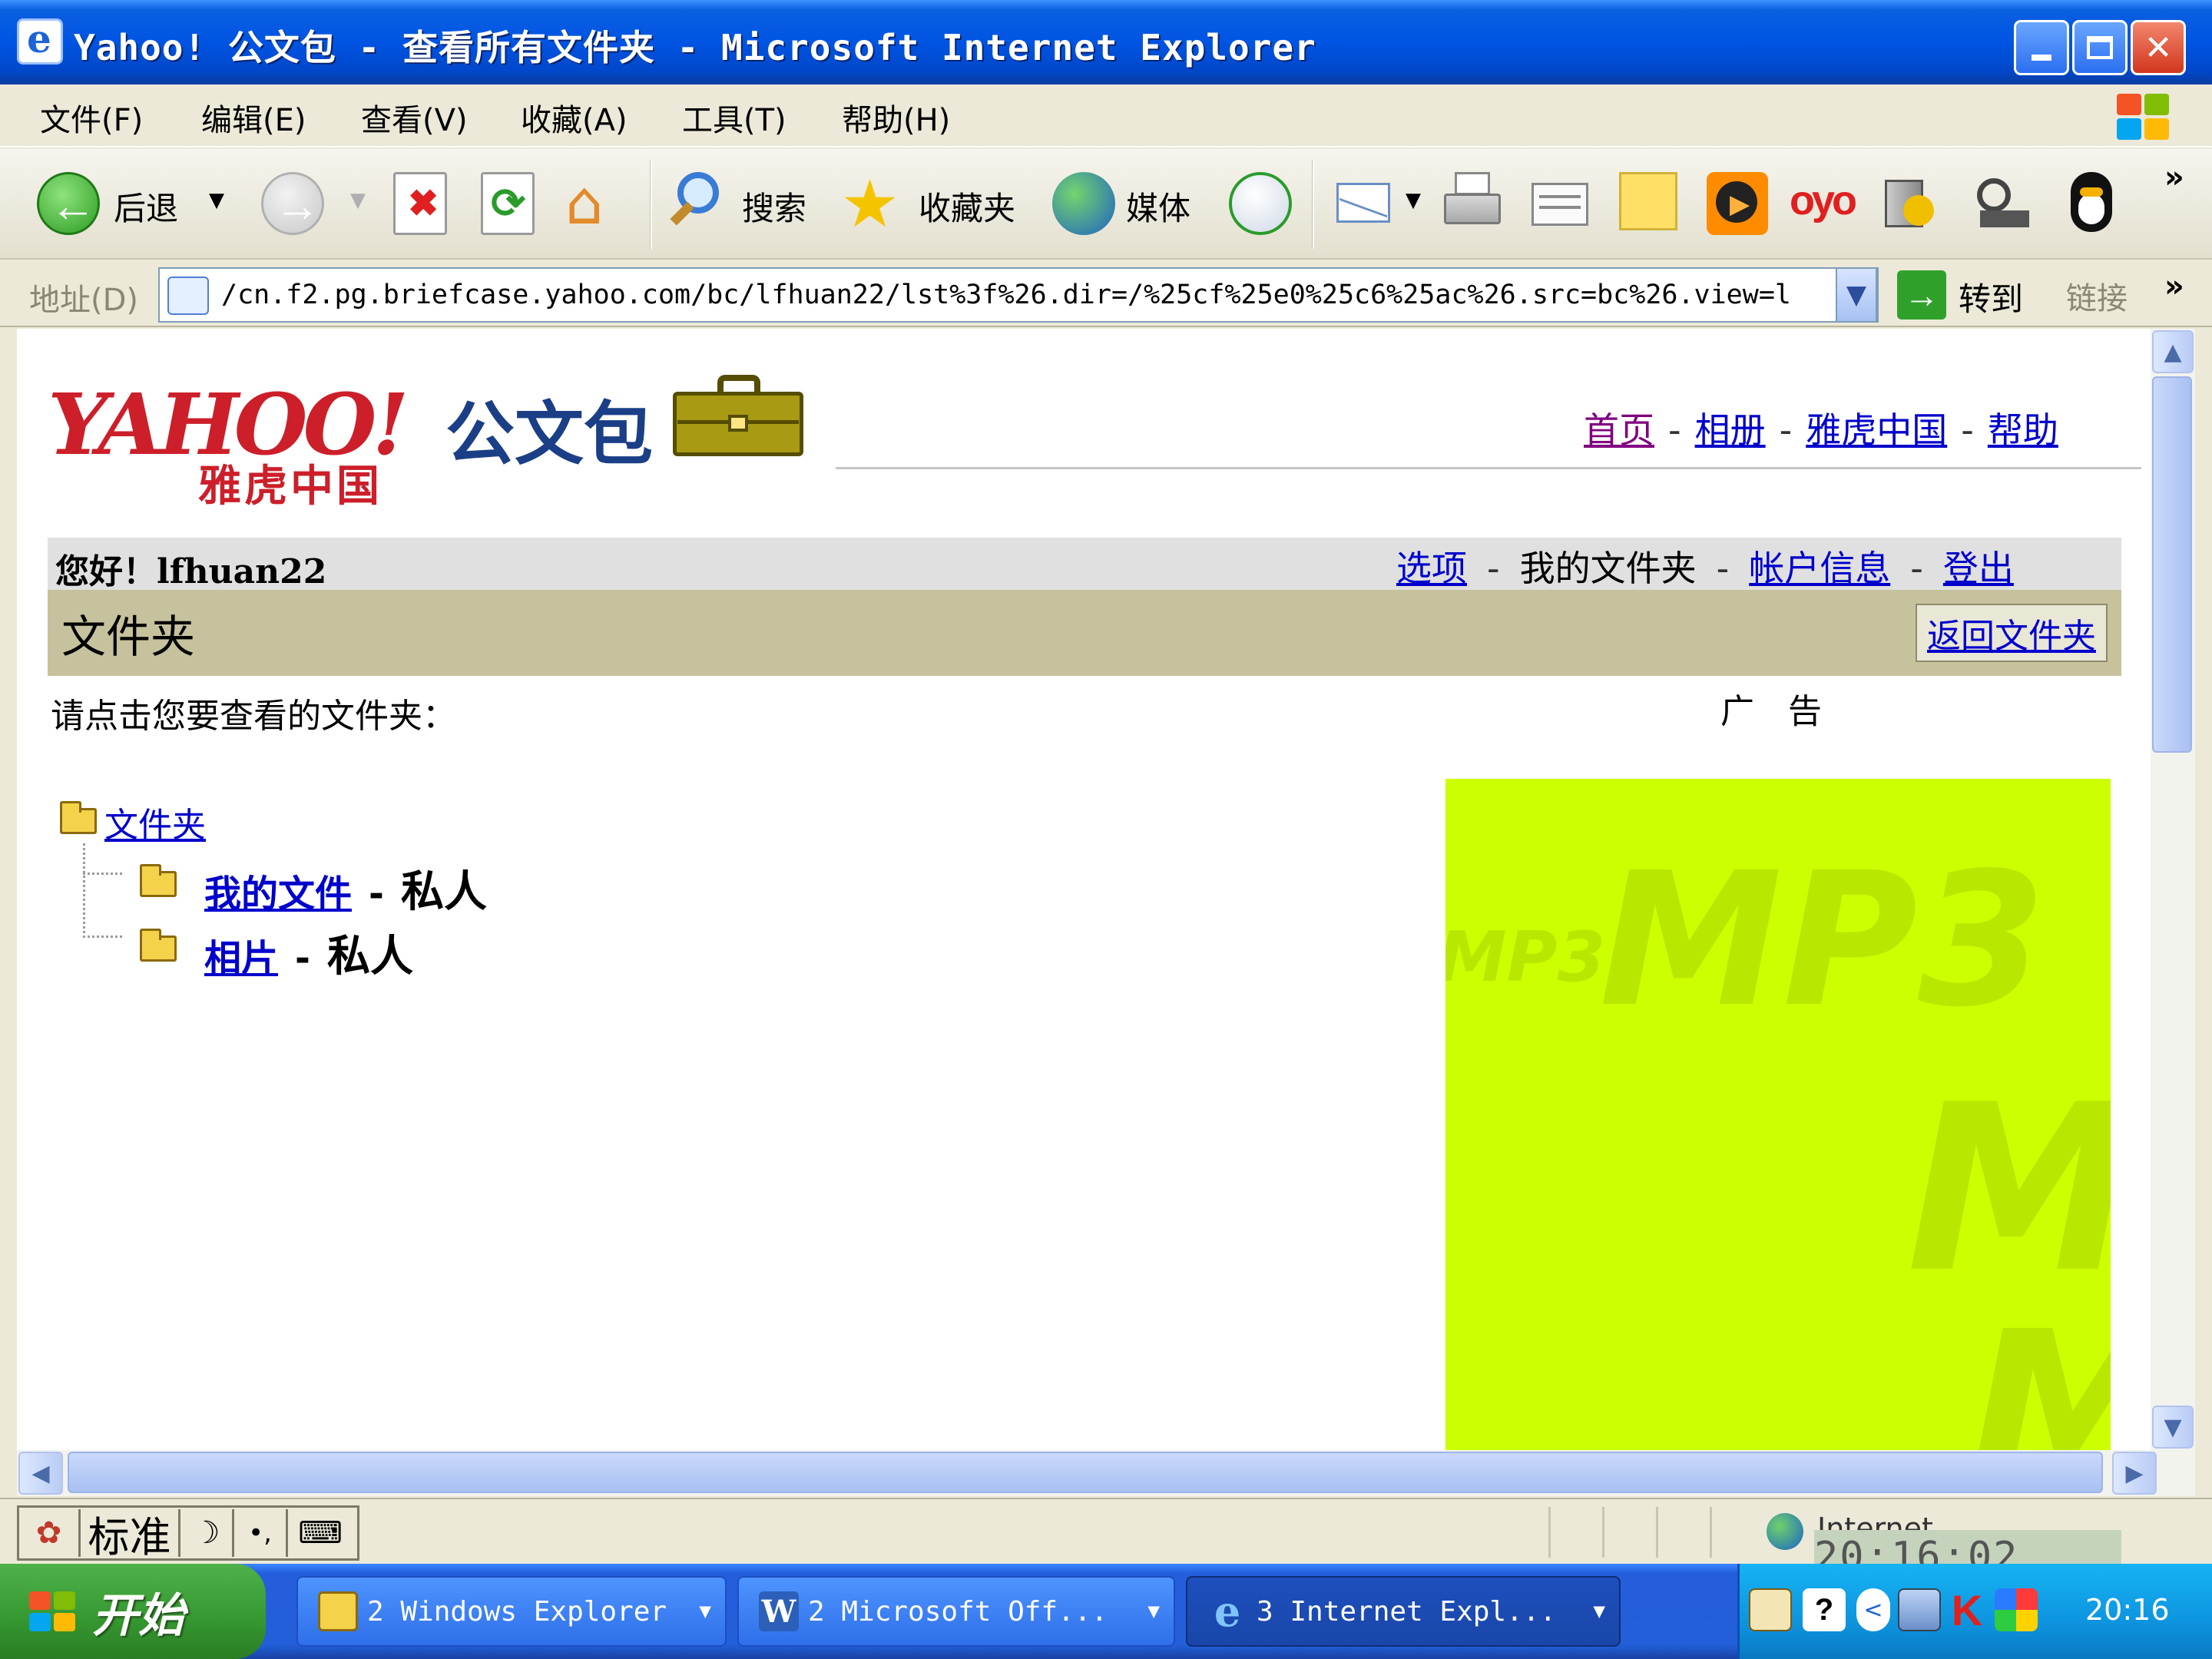  What do you see at coordinates (1771, 1609) in the screenshot?
I see `ime-tray-icon` at bounding box center [1771, 1609].